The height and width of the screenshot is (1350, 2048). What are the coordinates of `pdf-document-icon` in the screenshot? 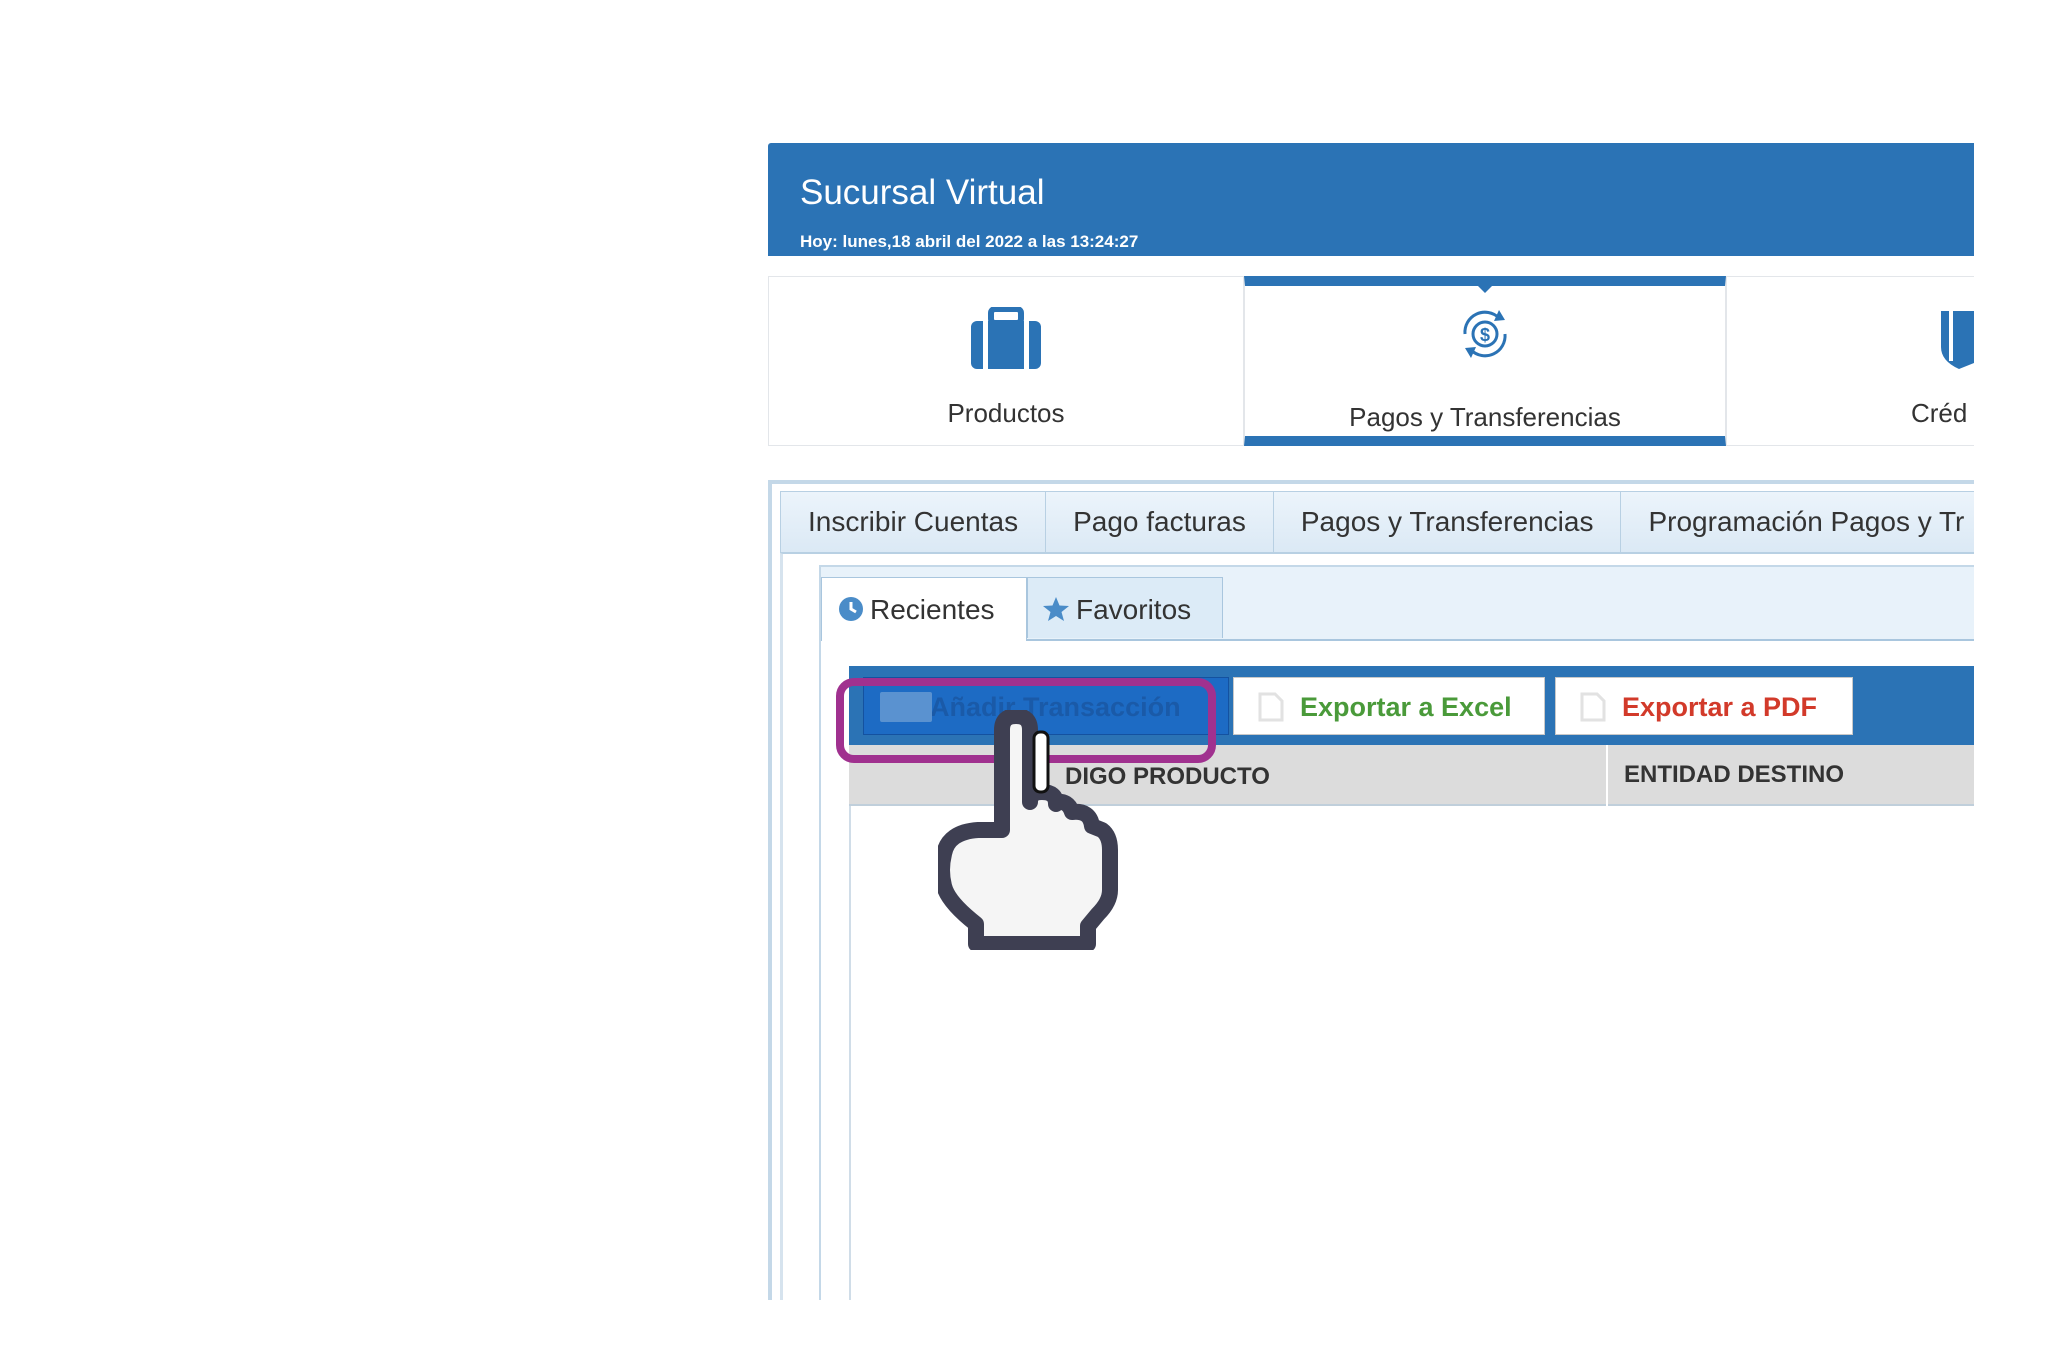 It's located at (1593, 710).